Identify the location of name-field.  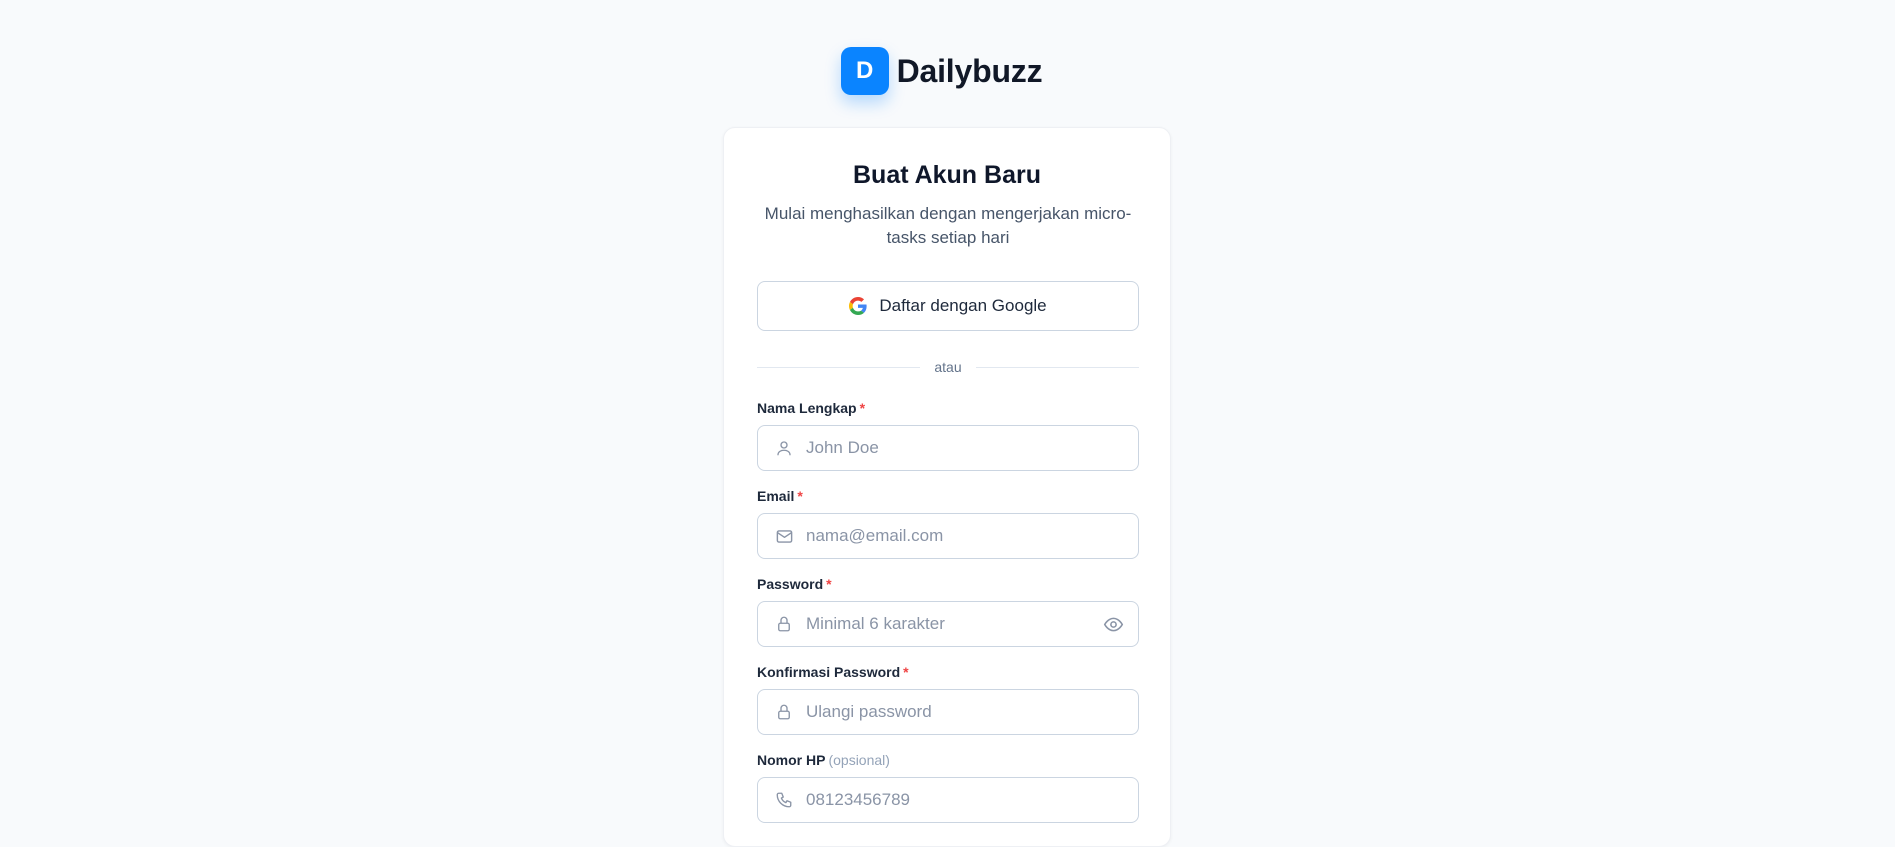
(948, 448).